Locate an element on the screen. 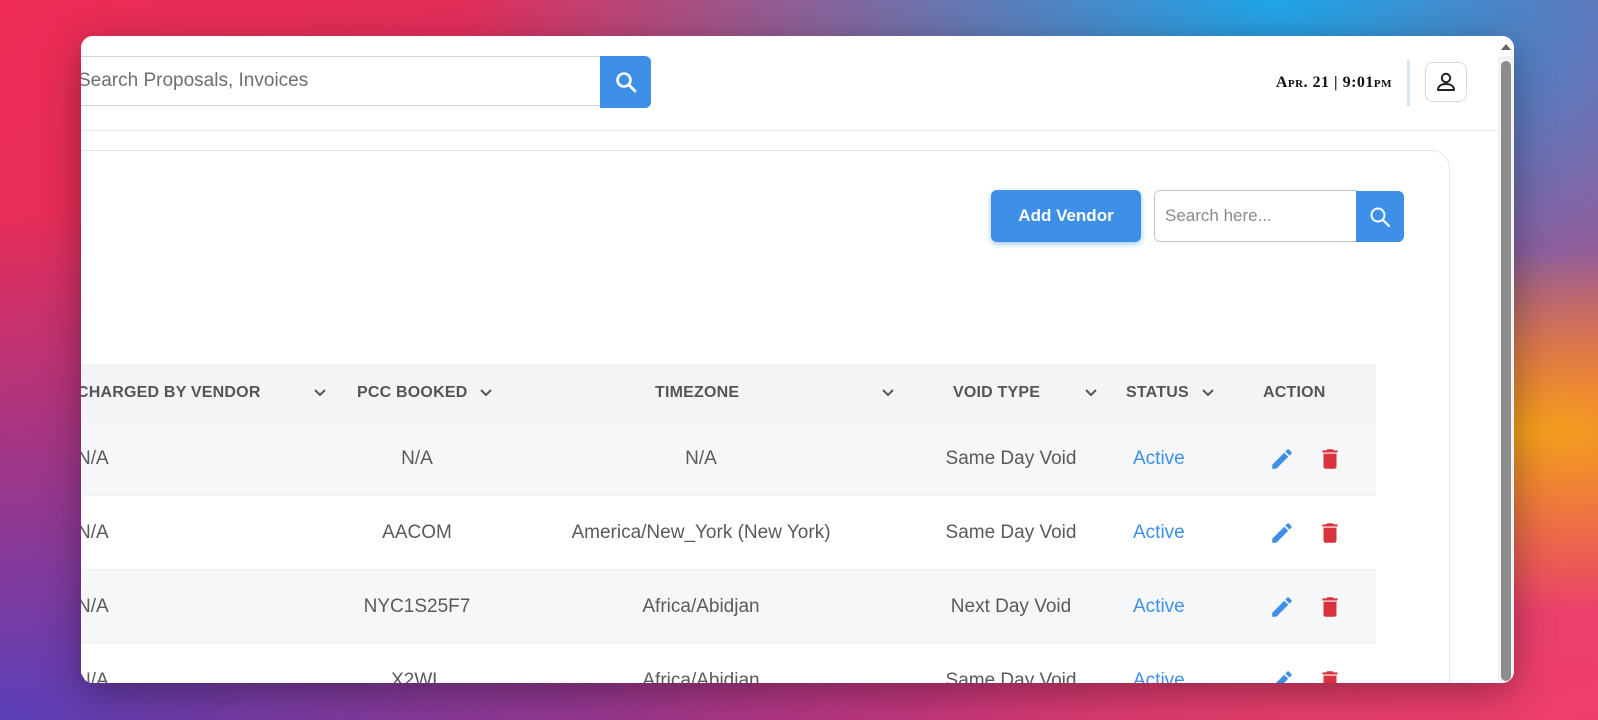 This screenshot has height=720, width=1598. vendor-search-input is located at coordinates (1255, 216).